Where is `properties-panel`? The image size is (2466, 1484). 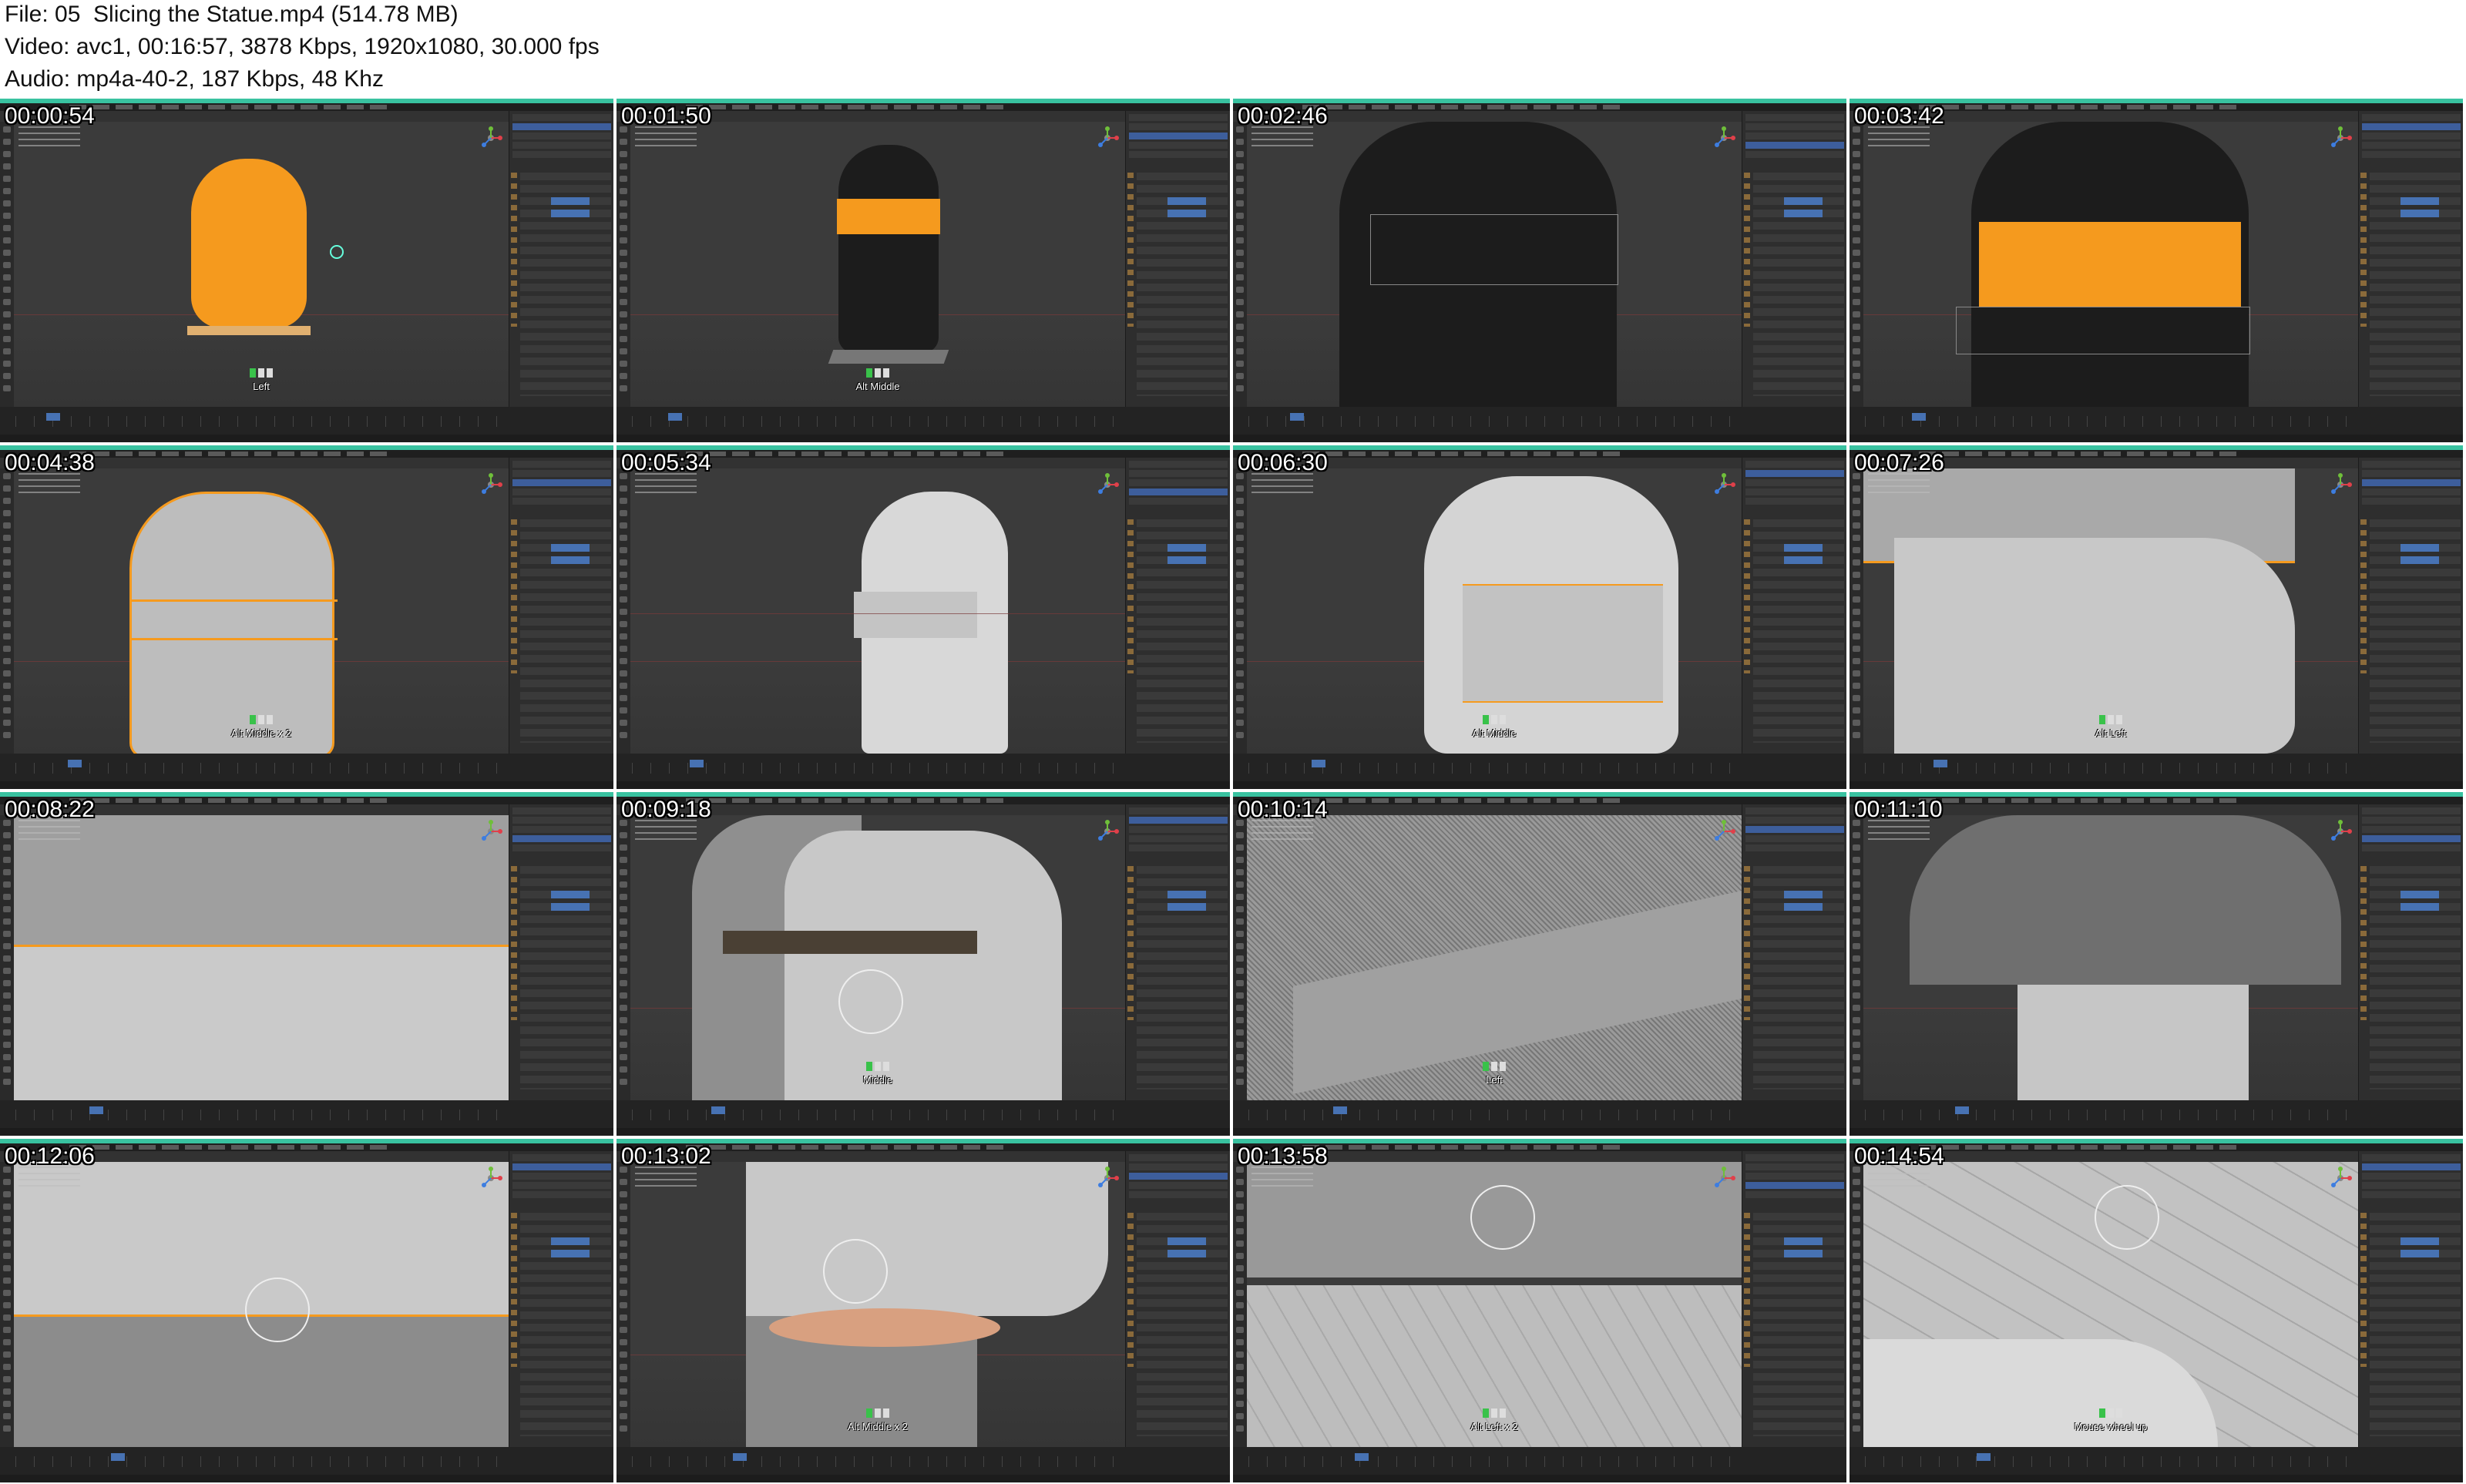
properties-panel is located at coordinates (2410, 259).